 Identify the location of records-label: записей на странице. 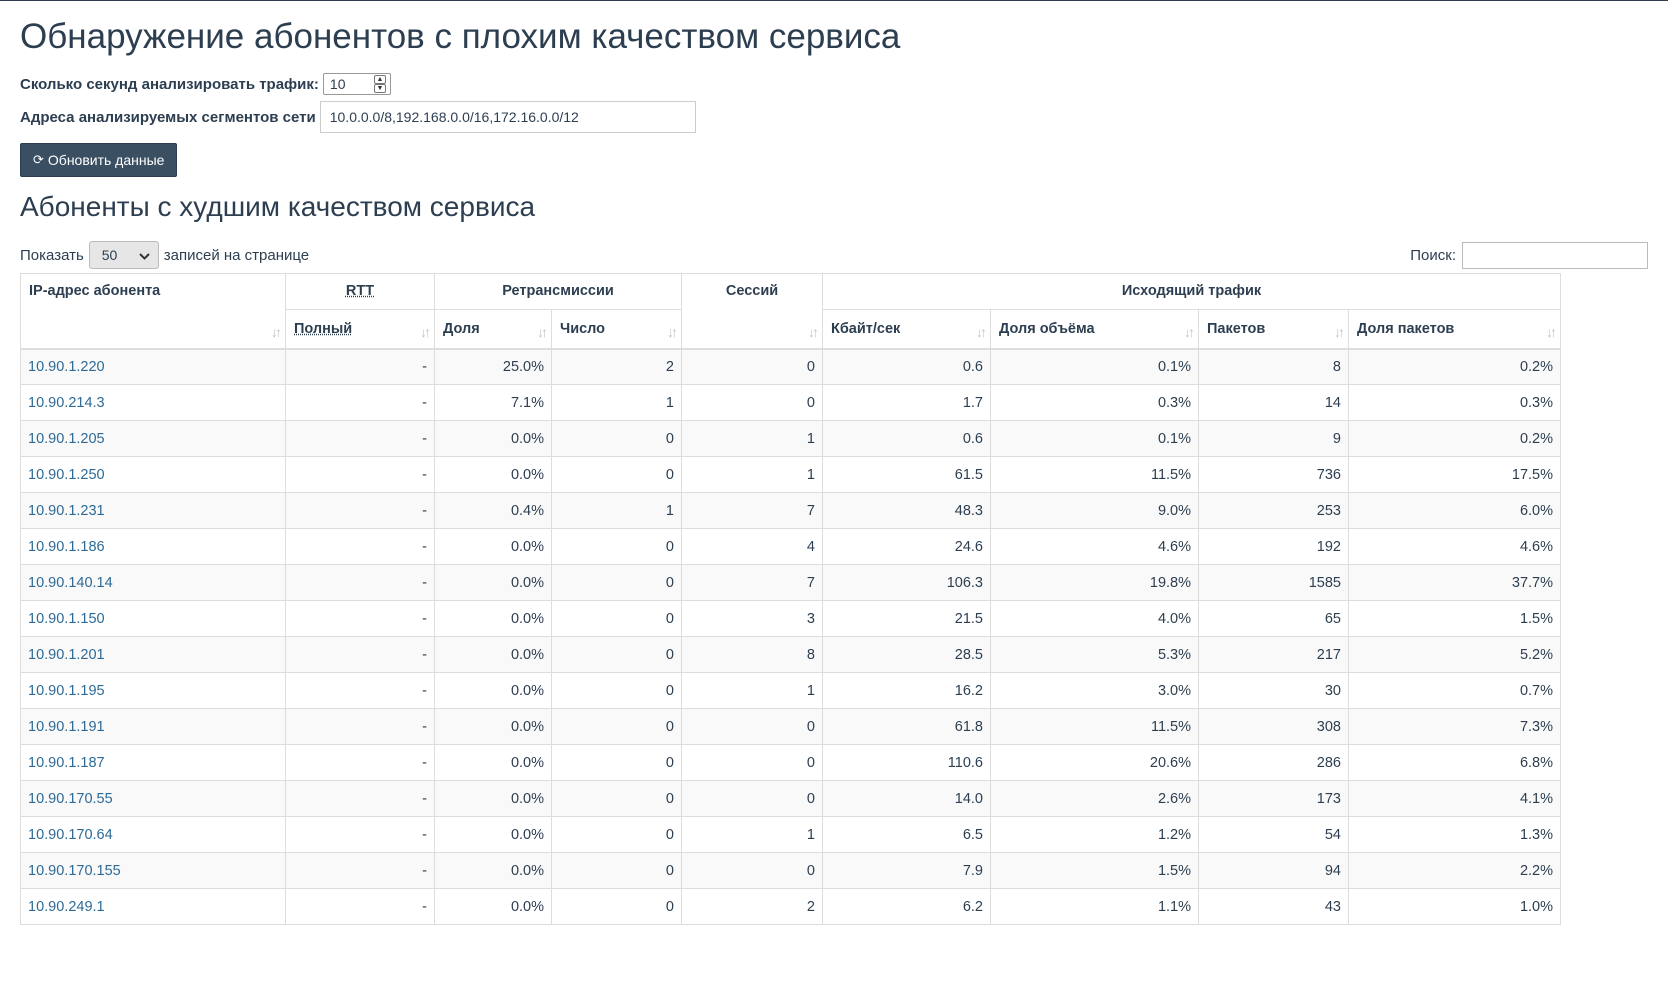
(236, 255).